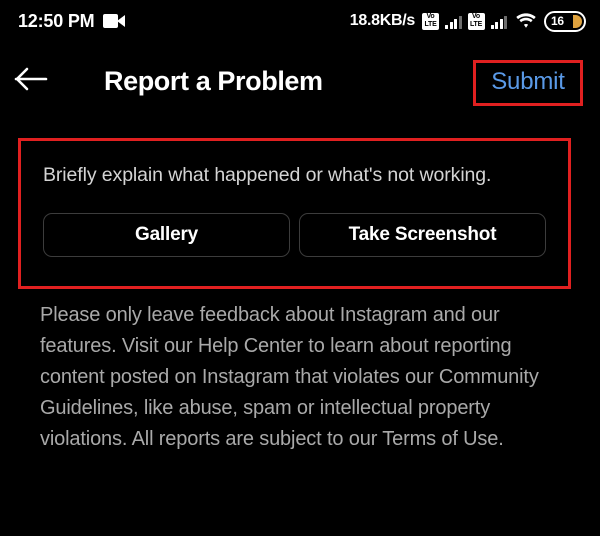 This screenshot has width=600, height=536. I want to click on back-button, so click(31, 81).